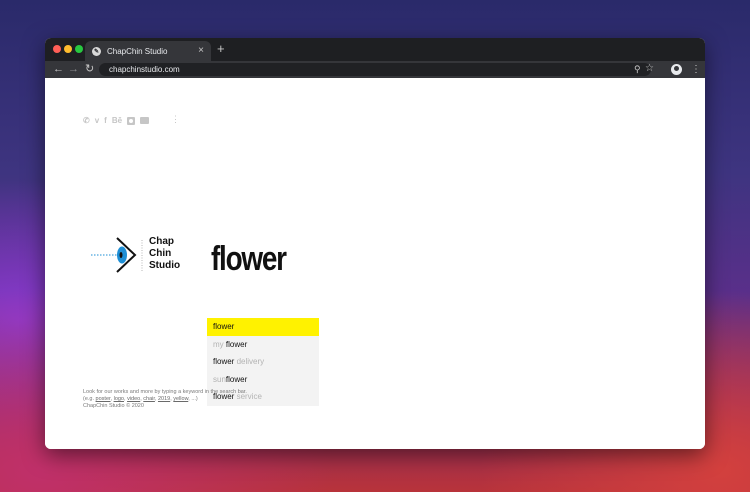 The image size is (750, 492). Describe the element at coordinates (103, 399) in the screenshot. I see `example-link-poster: poster` at that location.